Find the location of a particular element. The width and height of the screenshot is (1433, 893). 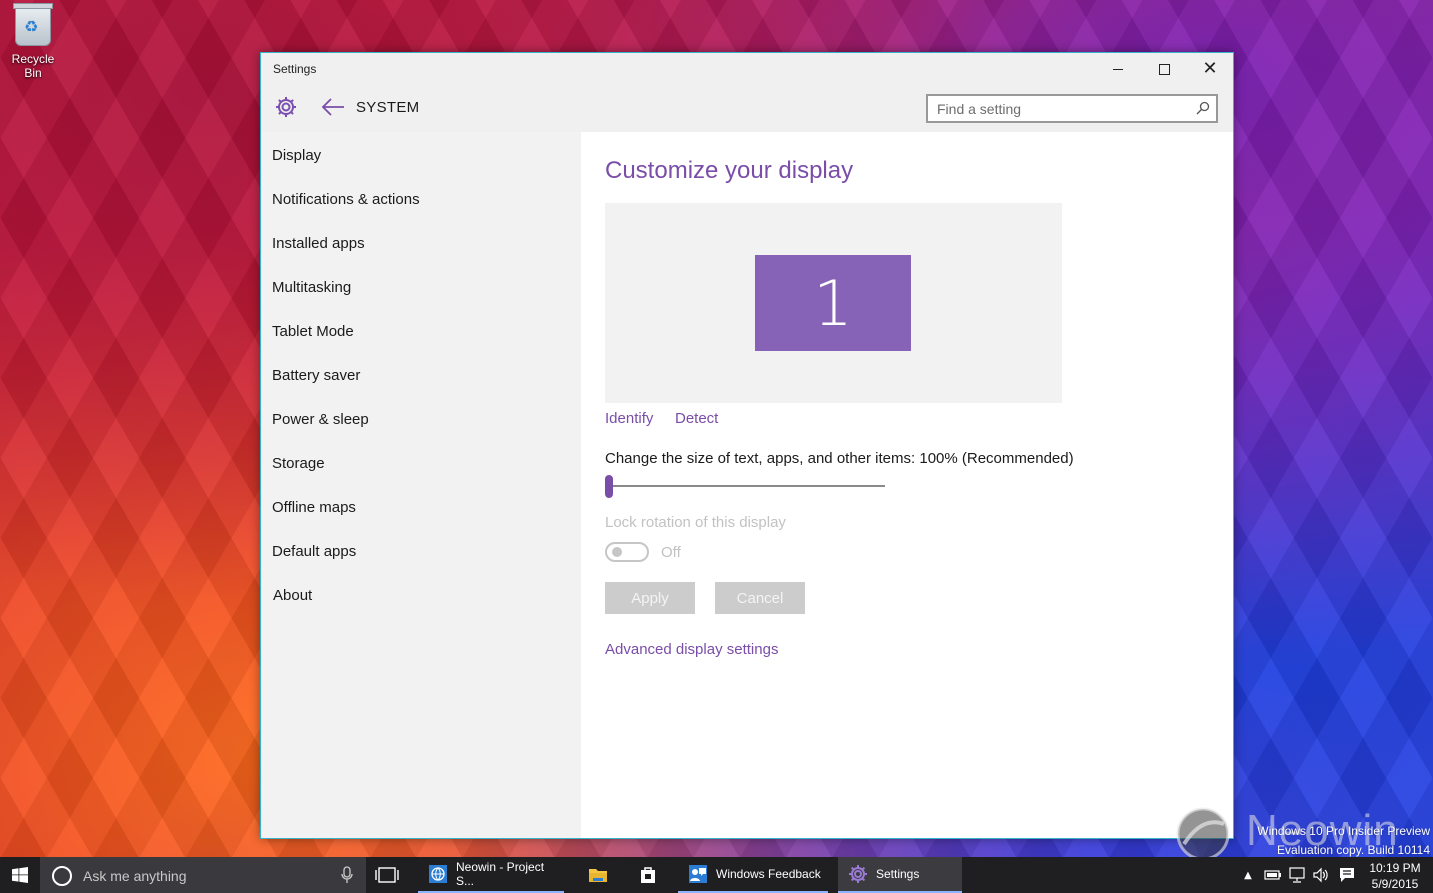

taskbar-clock: 10:19 PM 5/9/2015 is located at coordinates (1395, 876).